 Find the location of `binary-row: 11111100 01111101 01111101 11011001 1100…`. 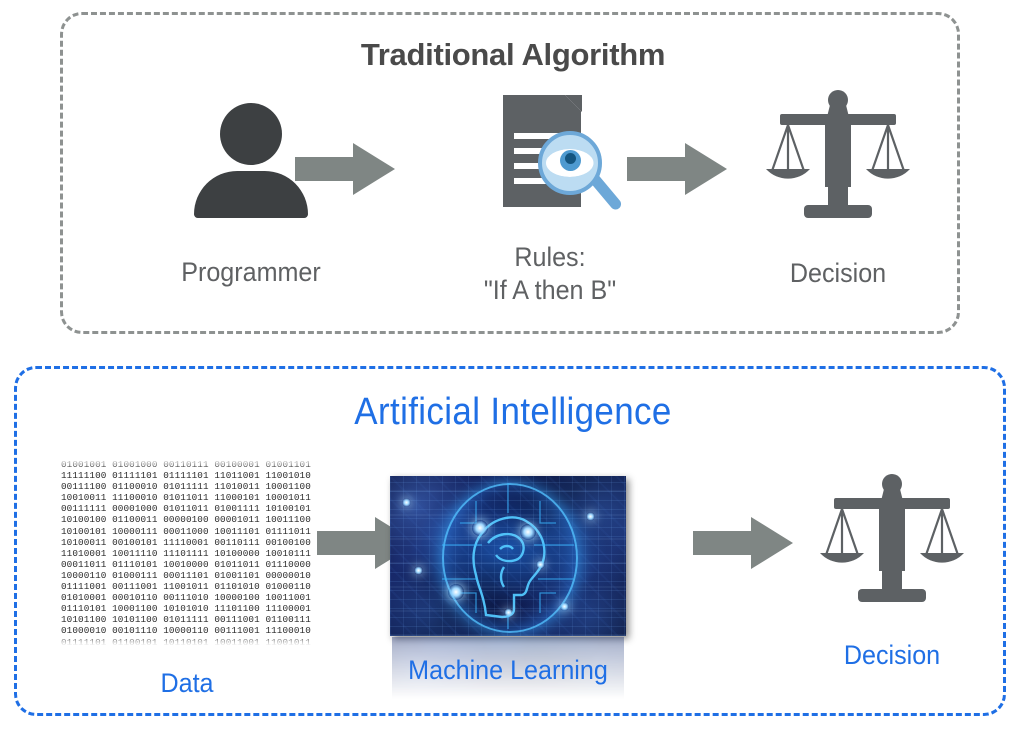

binary-row: 11111100 01111101 01111101 11011001 1100… is located at coordinates (186, 476).